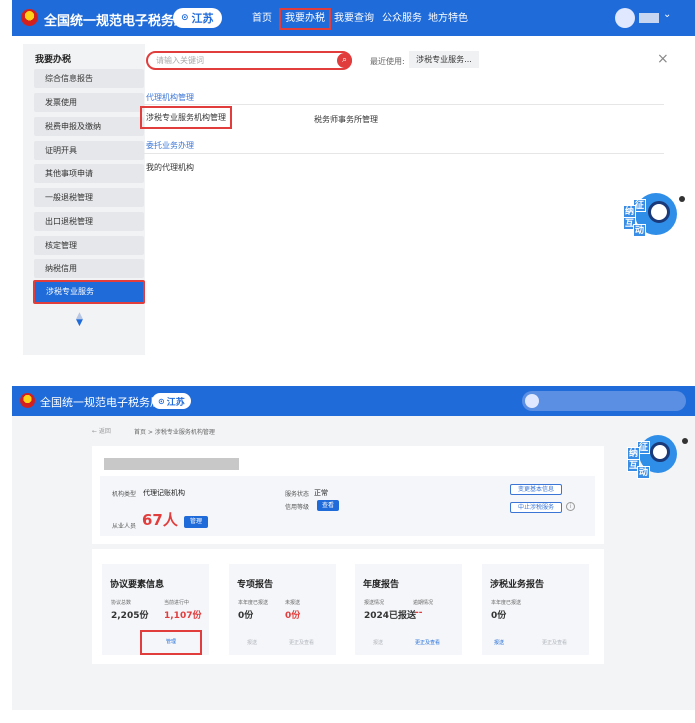  Describe the element at coordinates (130, 616) in the screenshot. I see `report-value: 2,205份` at that location.